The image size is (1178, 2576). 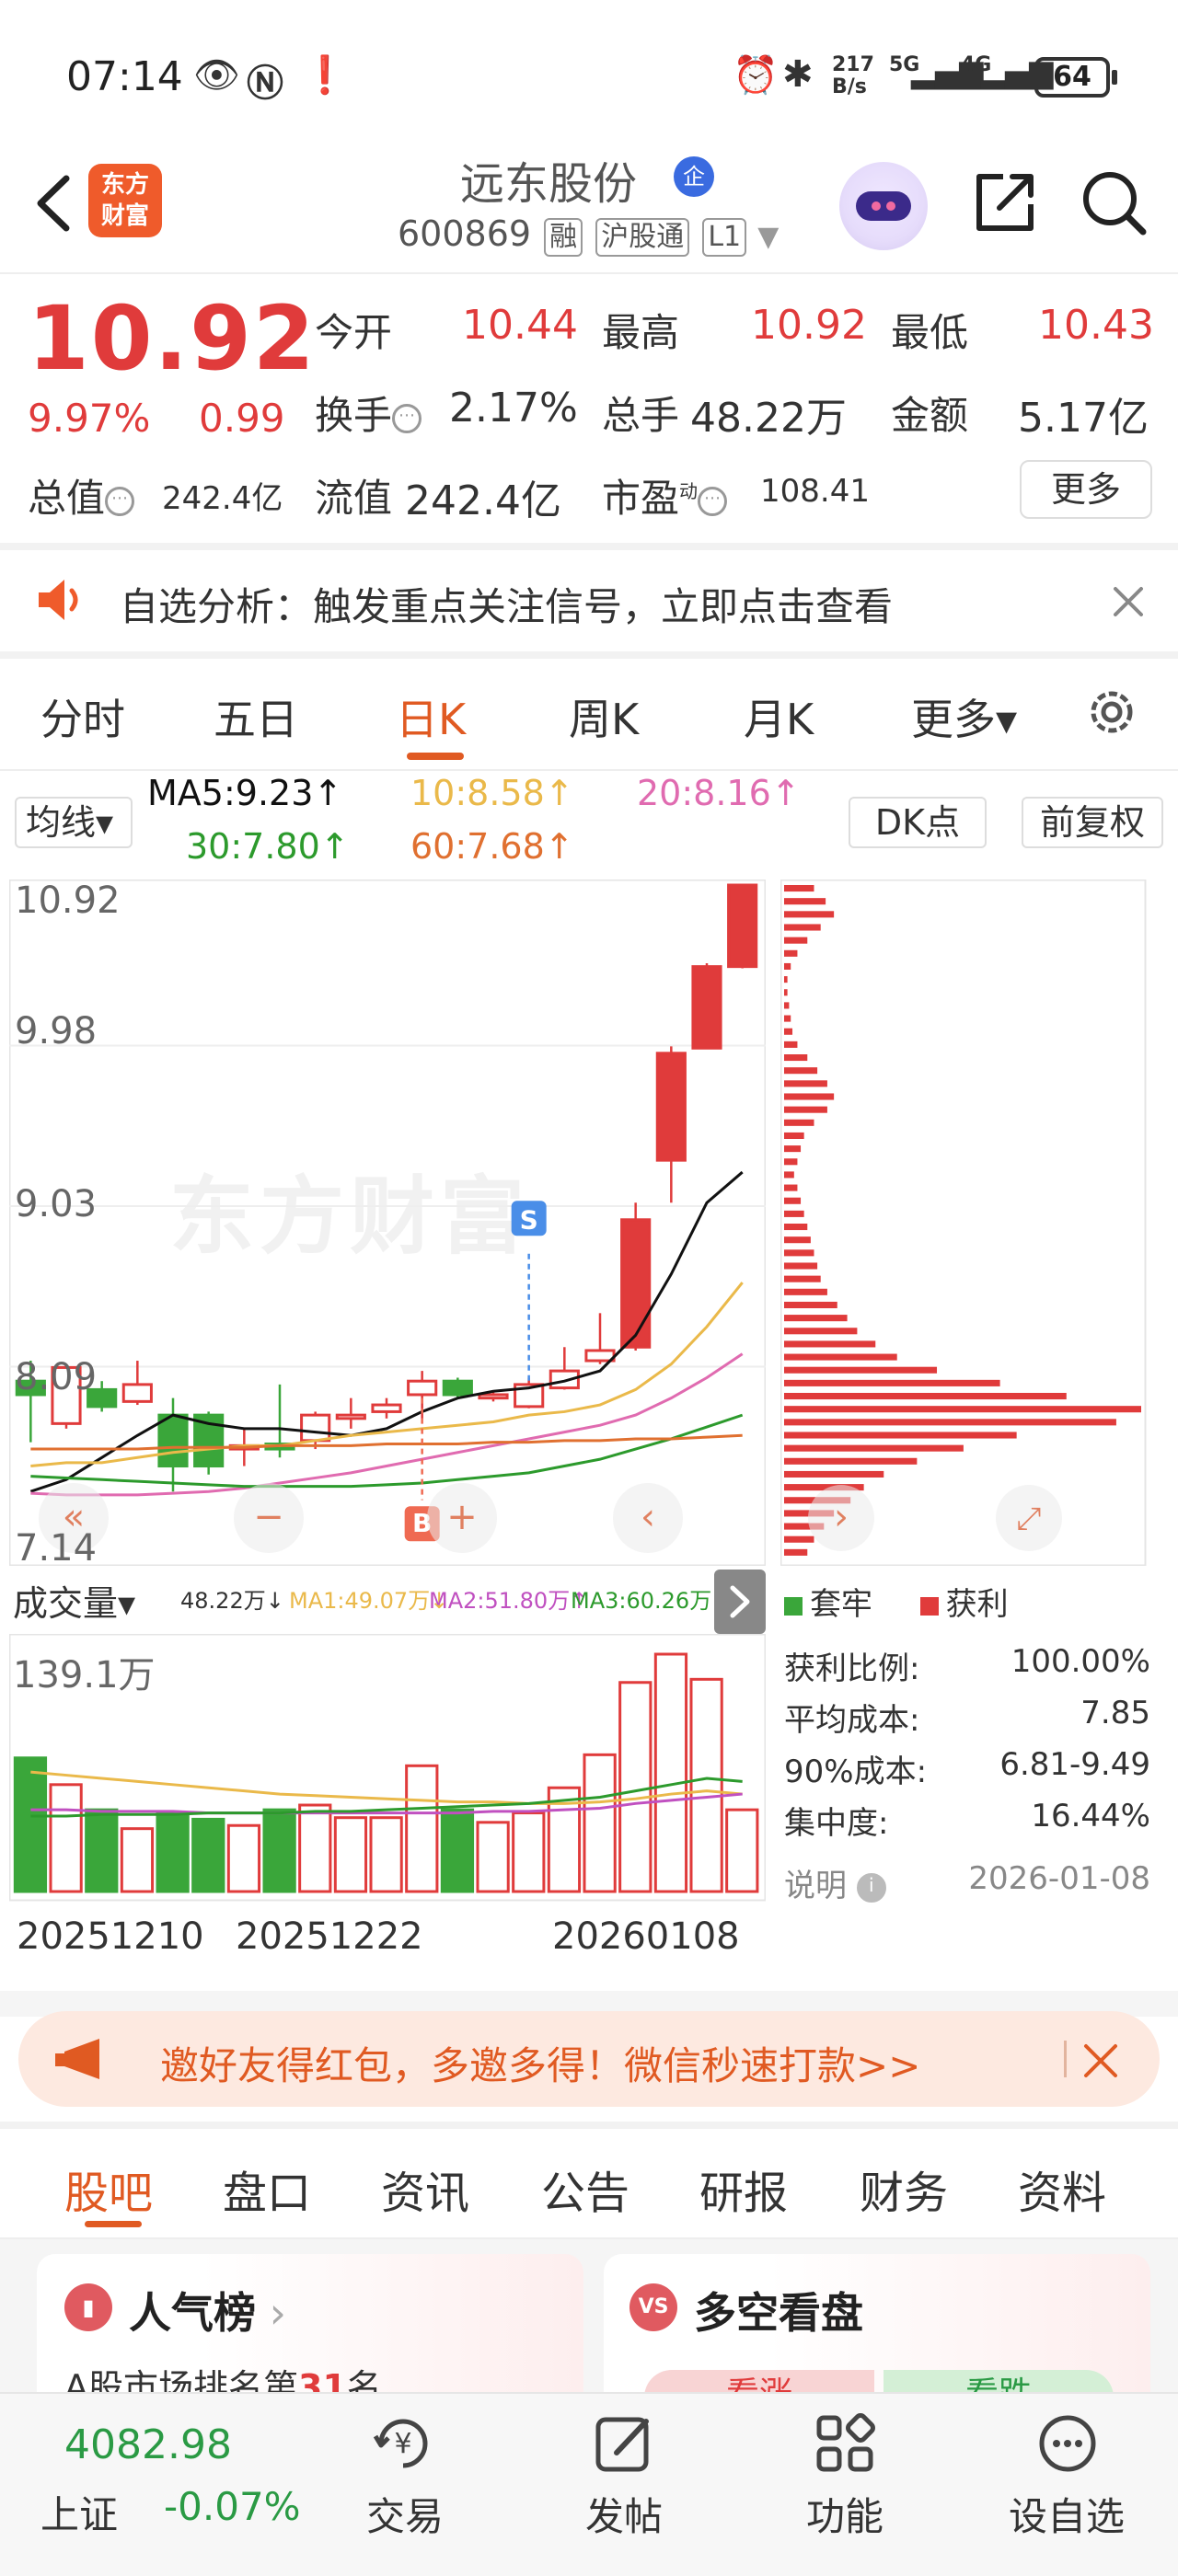 What do you see at coordinates (148, 2444) in the screenshot?
I see `index-value: 4082.98` at bounding box center [148, 2444].